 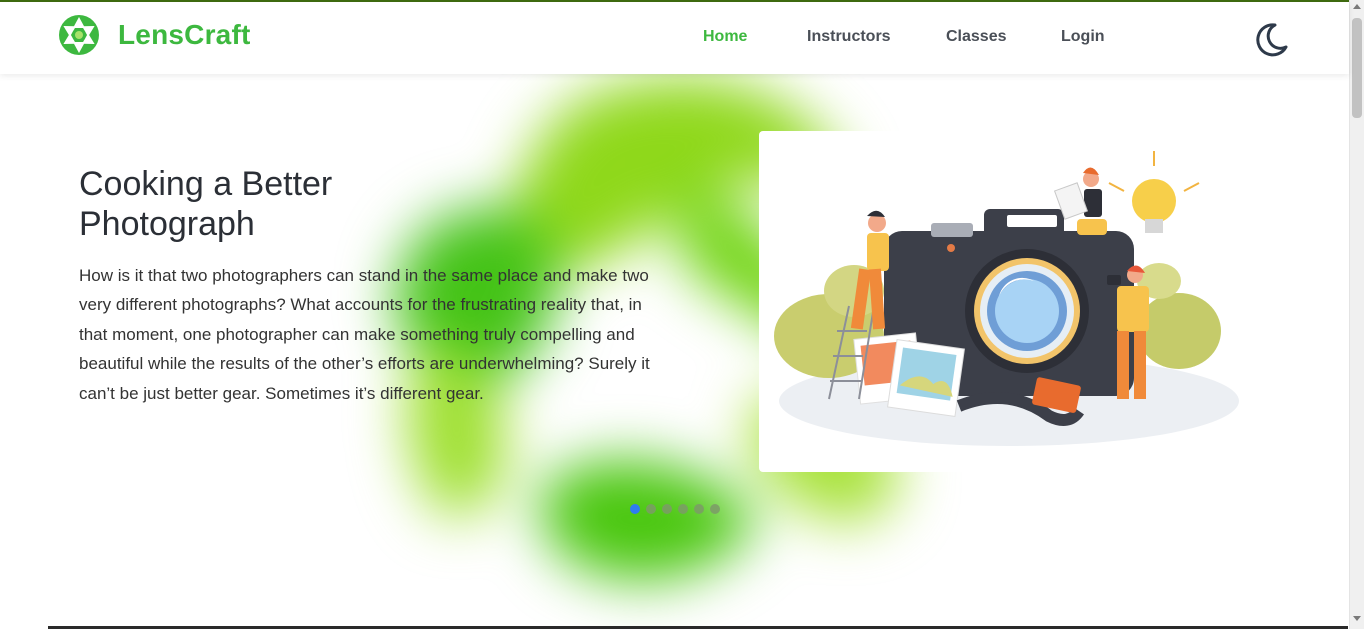 I want to click on scroll-down-arrow-icon, so click(x=1357, y=618).